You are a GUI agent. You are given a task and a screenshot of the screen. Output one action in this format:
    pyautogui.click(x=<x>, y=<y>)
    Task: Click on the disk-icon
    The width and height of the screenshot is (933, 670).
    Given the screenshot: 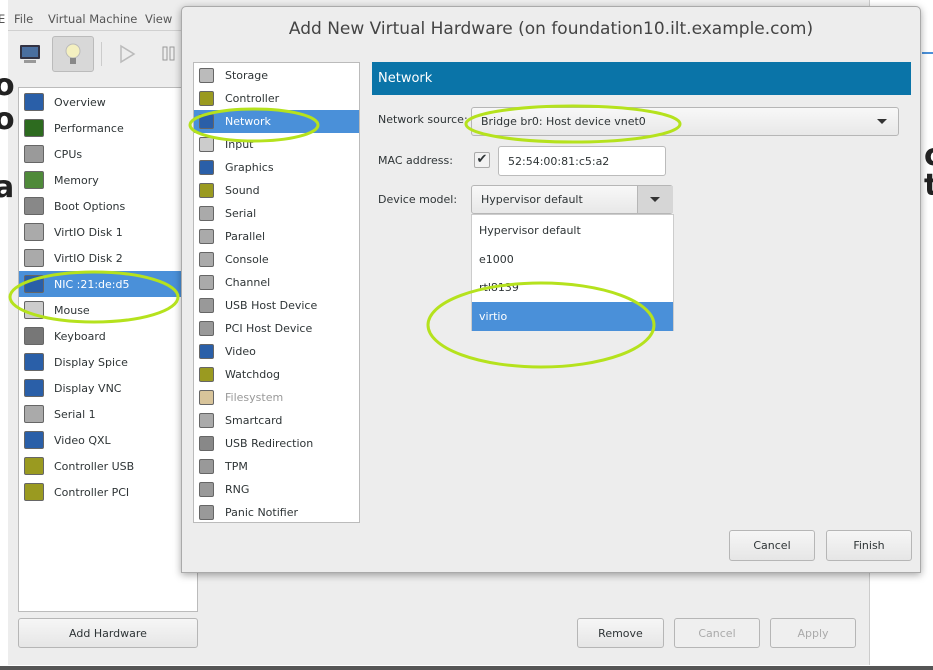 What is the action you would take?
    pyautogui.click(x=34, y=258)
    